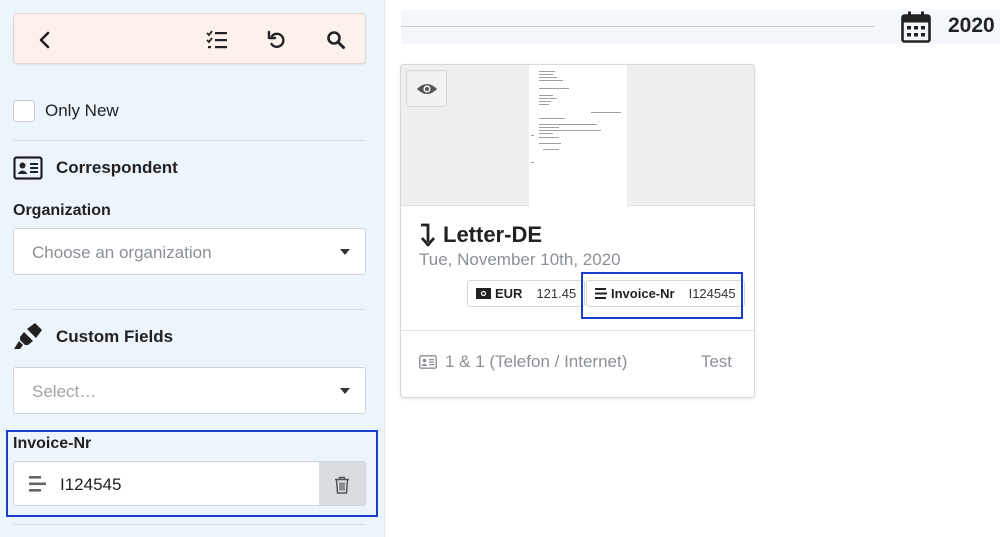  I want to click on document-thumbnail-area, so click(577, 135).